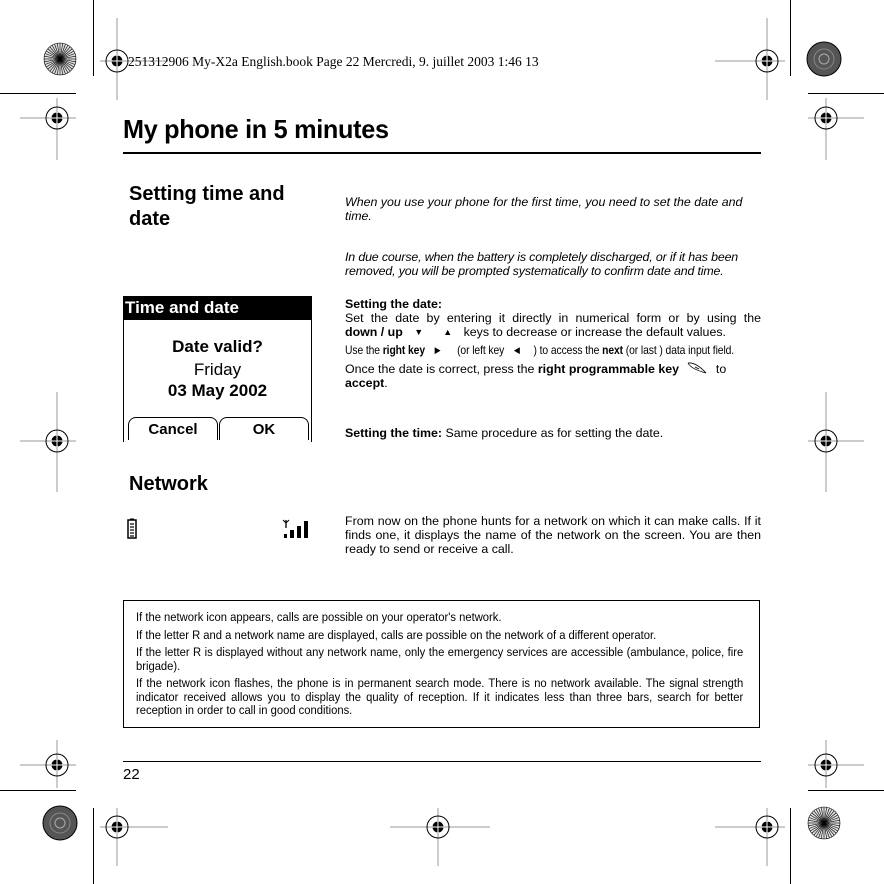 This screenshot has width=884, height=884. Describe the element at coordinates (516, 350) in the screenshot. I see `left-arrow-icon: ◀` at that location.